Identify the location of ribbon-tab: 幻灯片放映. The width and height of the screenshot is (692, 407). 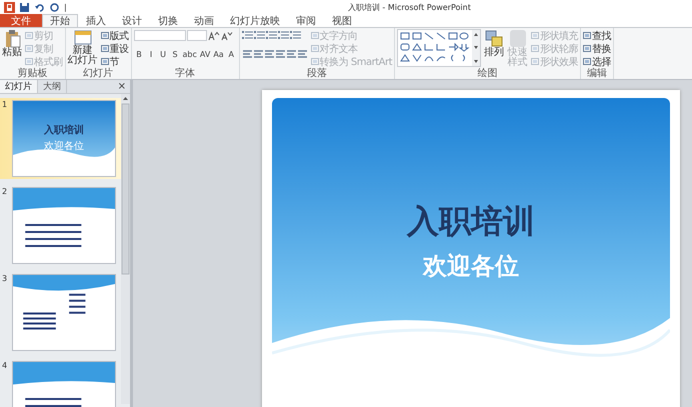
(255, 20).